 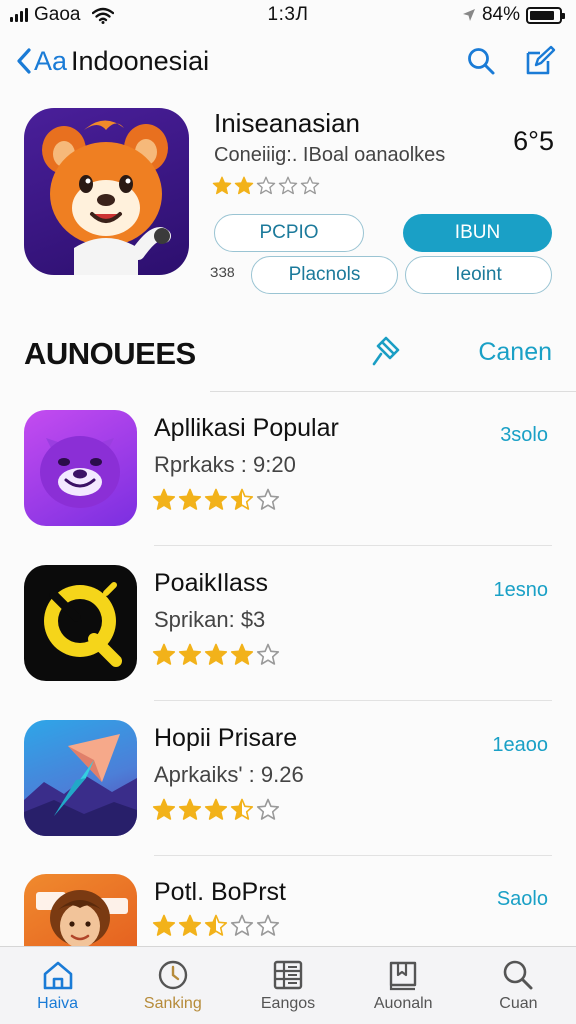 What do you see at coordinates (172, 975) in the screenshot?
I see `clock-icon` at bounding box center [172, 975].